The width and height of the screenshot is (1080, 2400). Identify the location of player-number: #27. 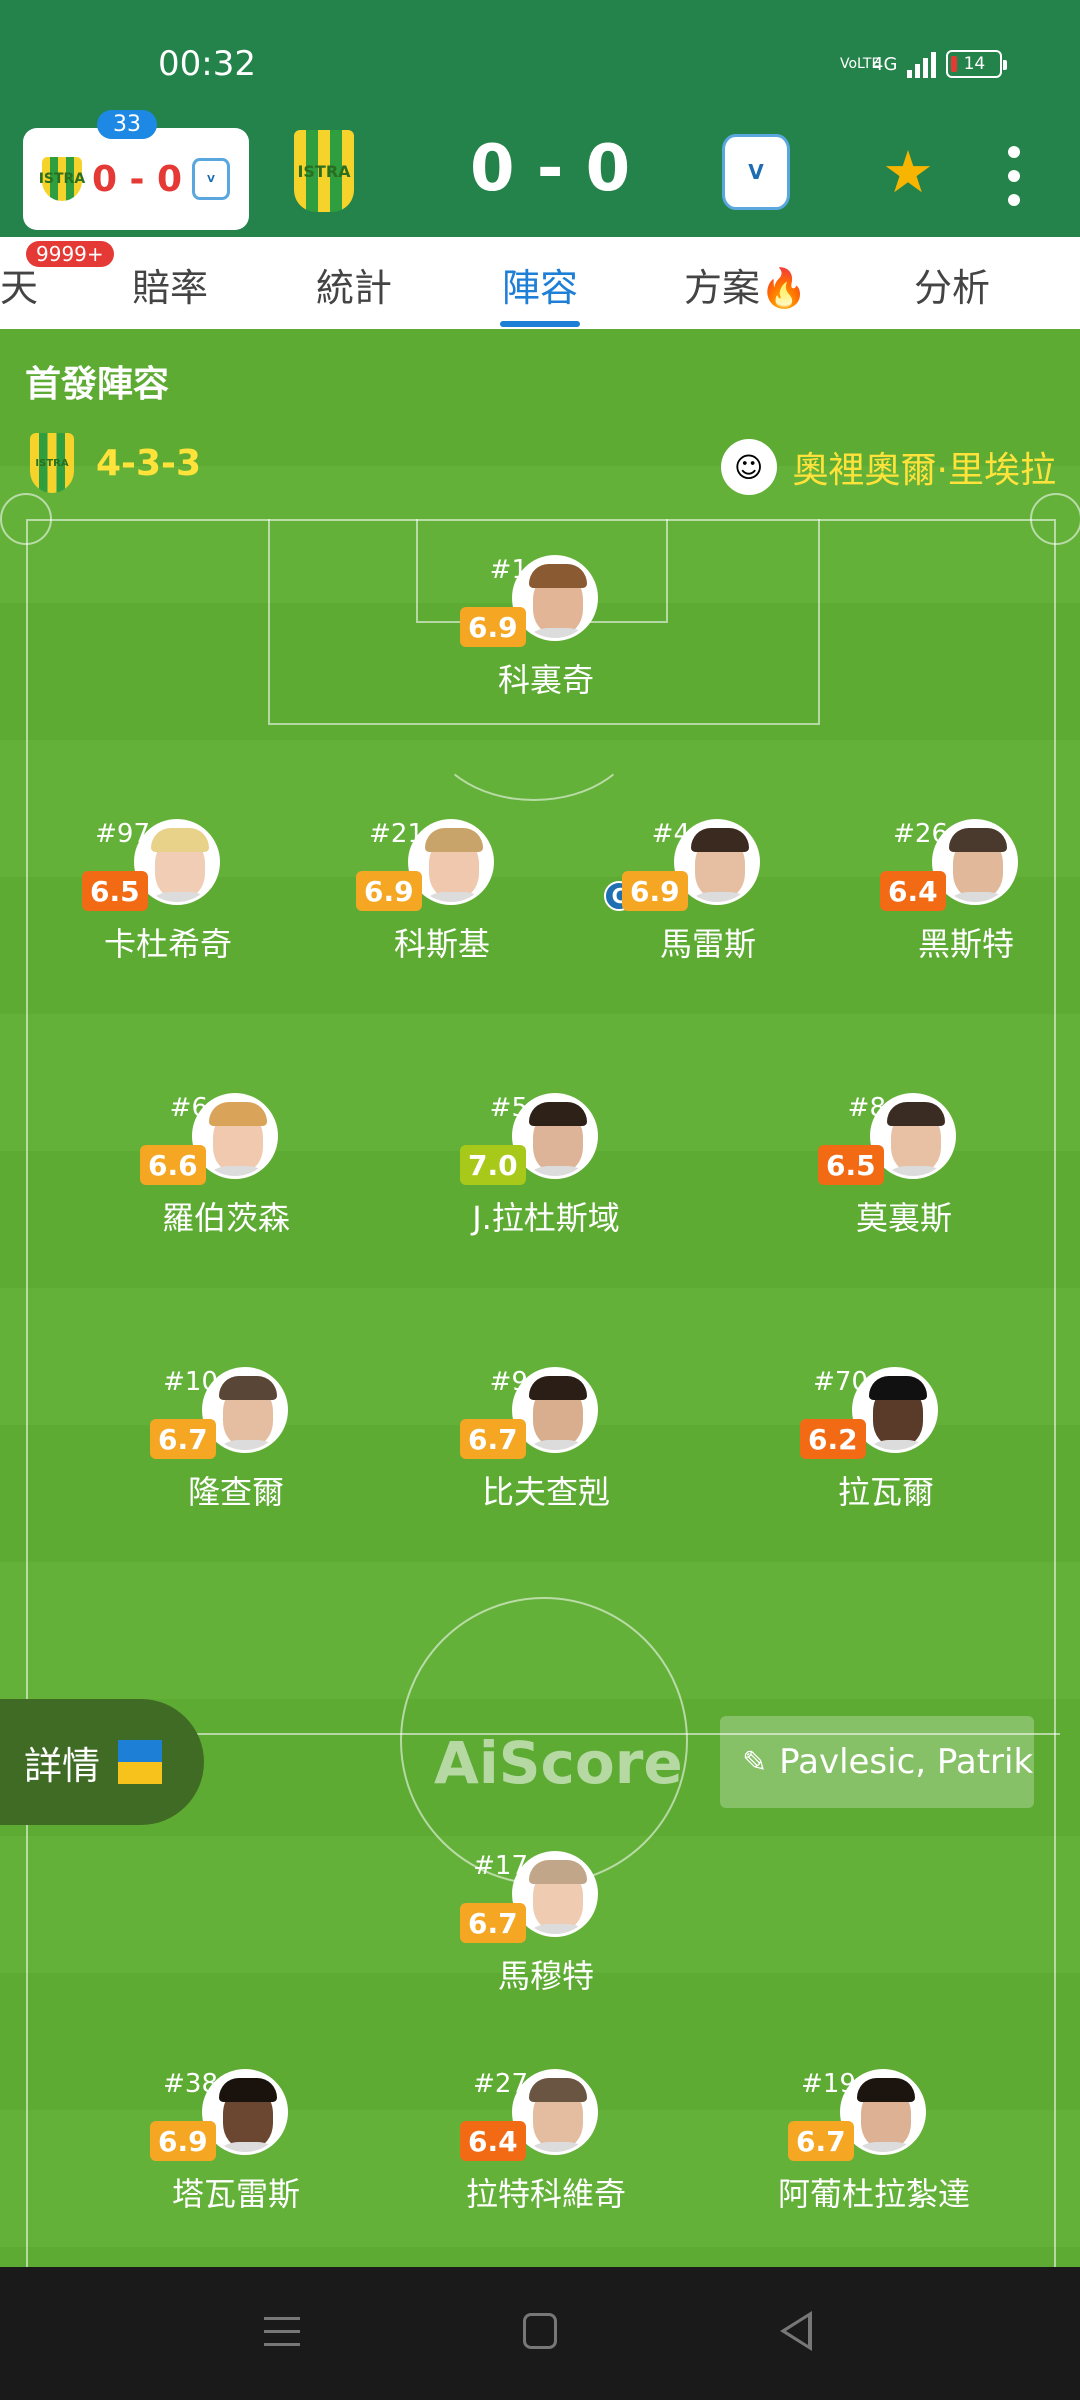
(500, 2084).